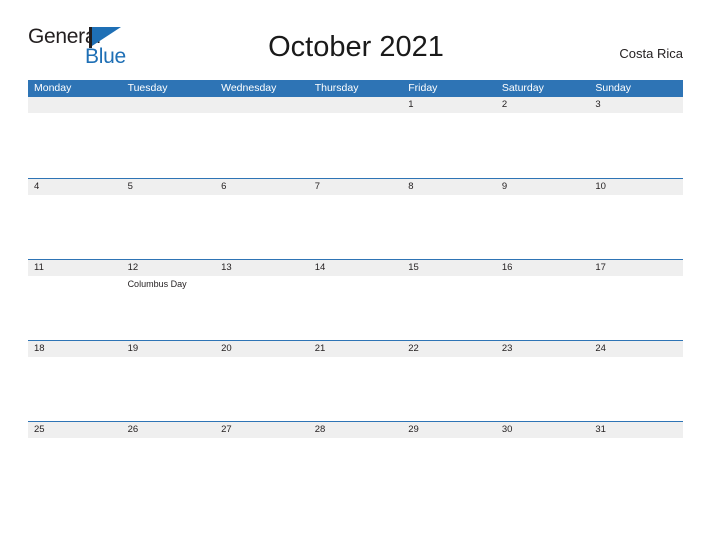 The width and height of the screenshot is (712, 550). I want to click on calendar-day-number-cell: 8, so click(449, 187).